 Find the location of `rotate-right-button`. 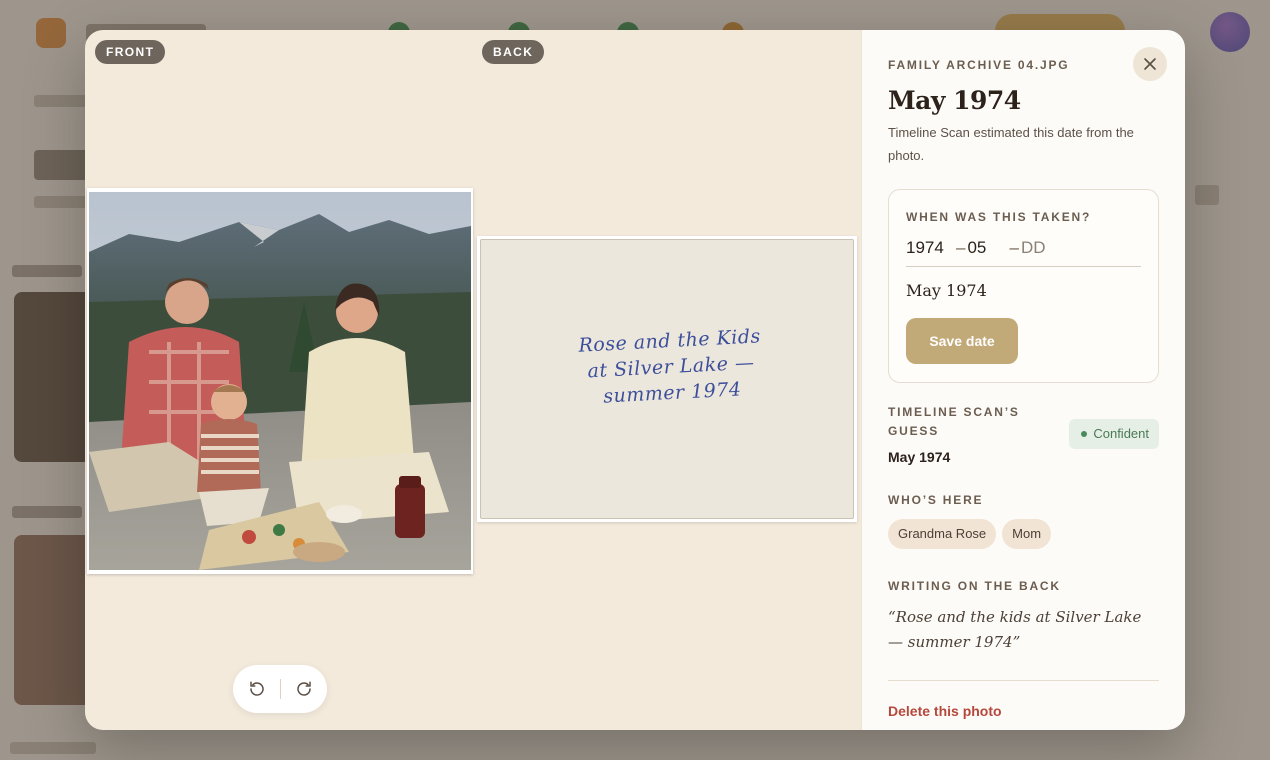

rotate-right-button is located at coordinates (304, 689).